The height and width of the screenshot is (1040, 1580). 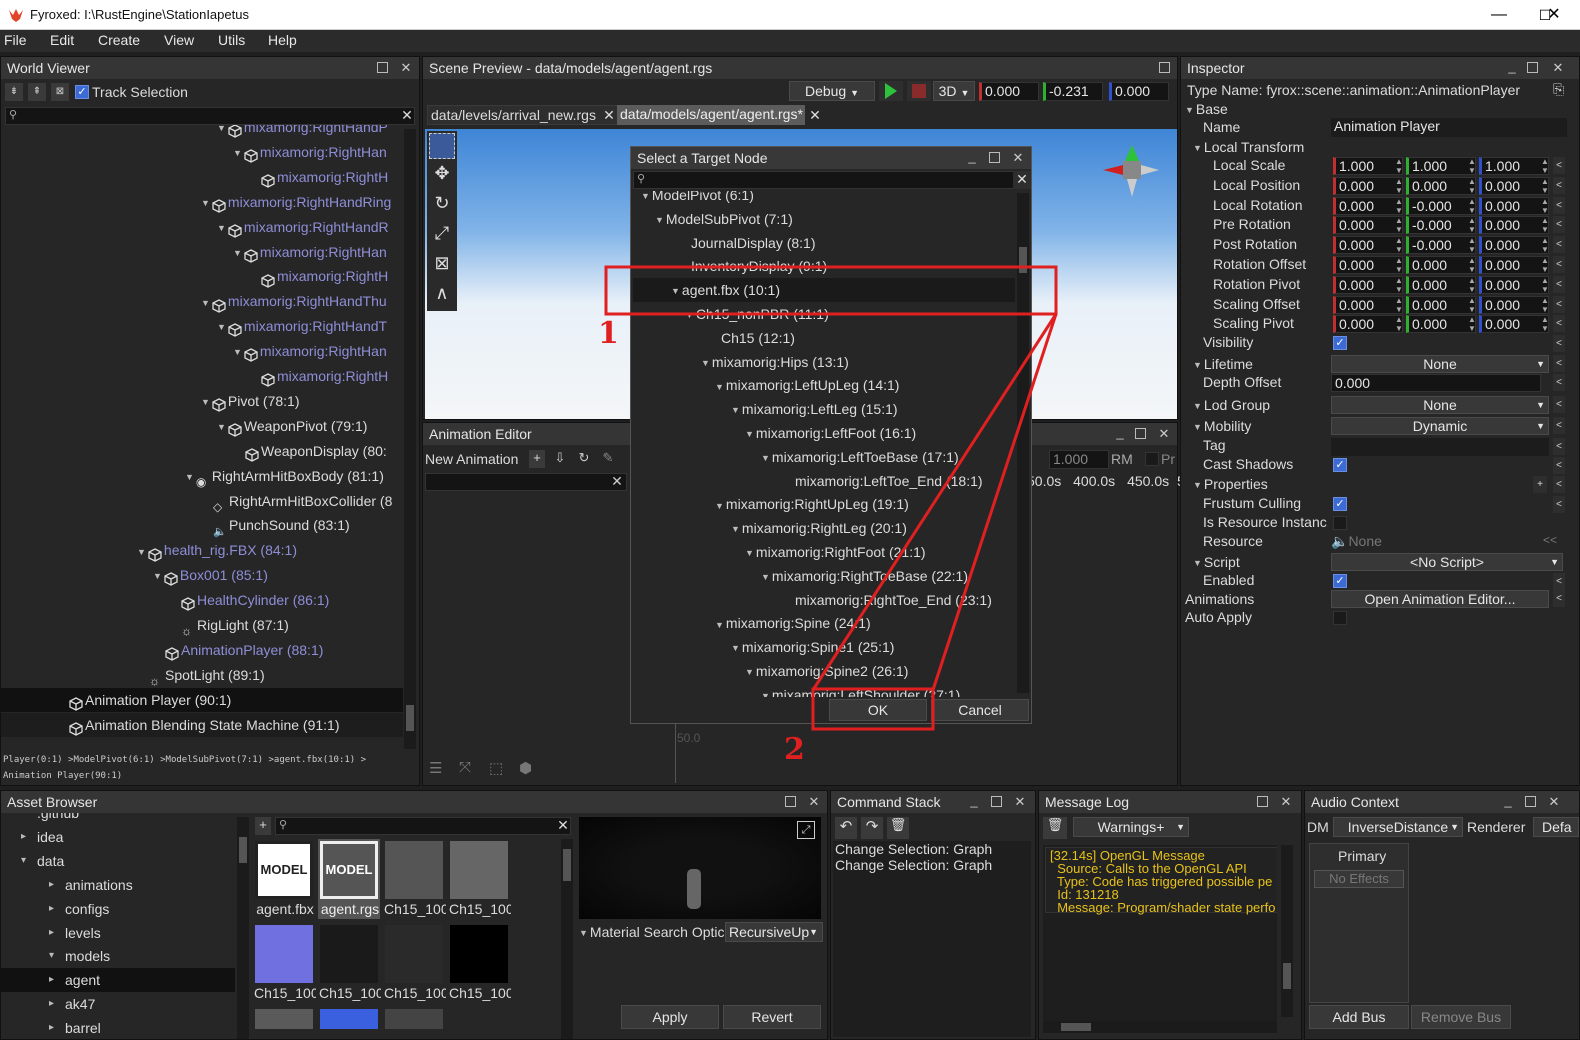 What do you see at coordinates (202, 451) in the screenshot?
I see `tree-row: WeaponDisplay (80:` at bounding box center [202, 451].